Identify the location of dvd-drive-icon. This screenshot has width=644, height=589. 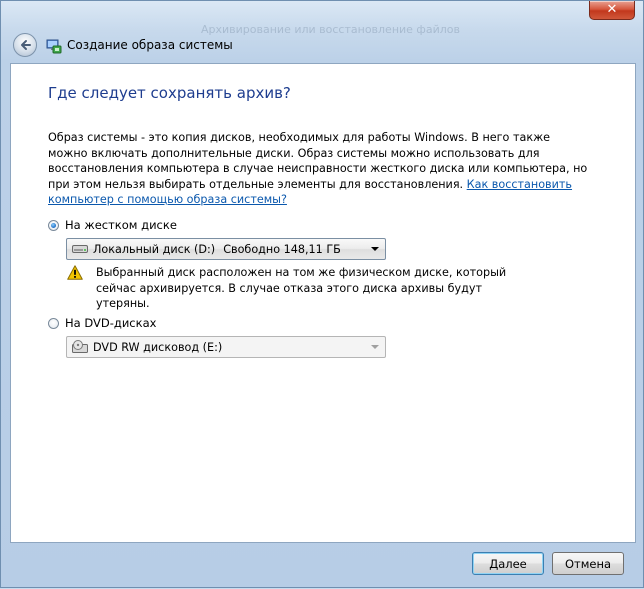
(80, 346).